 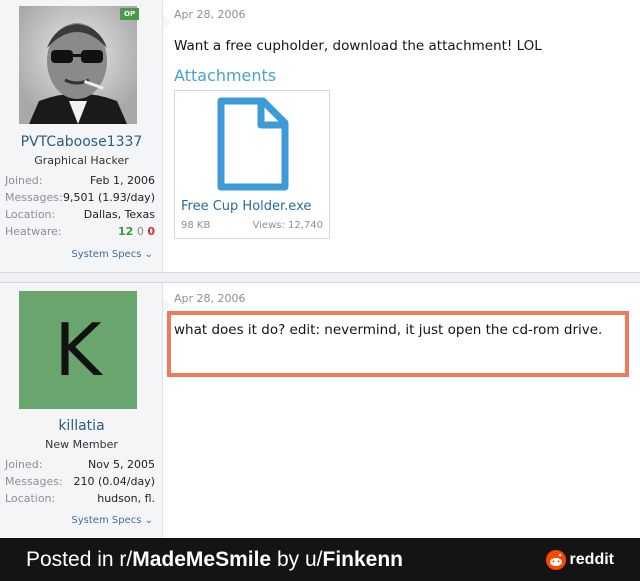 I want to click on caption-by: by u/, so click(x=297, y=559).